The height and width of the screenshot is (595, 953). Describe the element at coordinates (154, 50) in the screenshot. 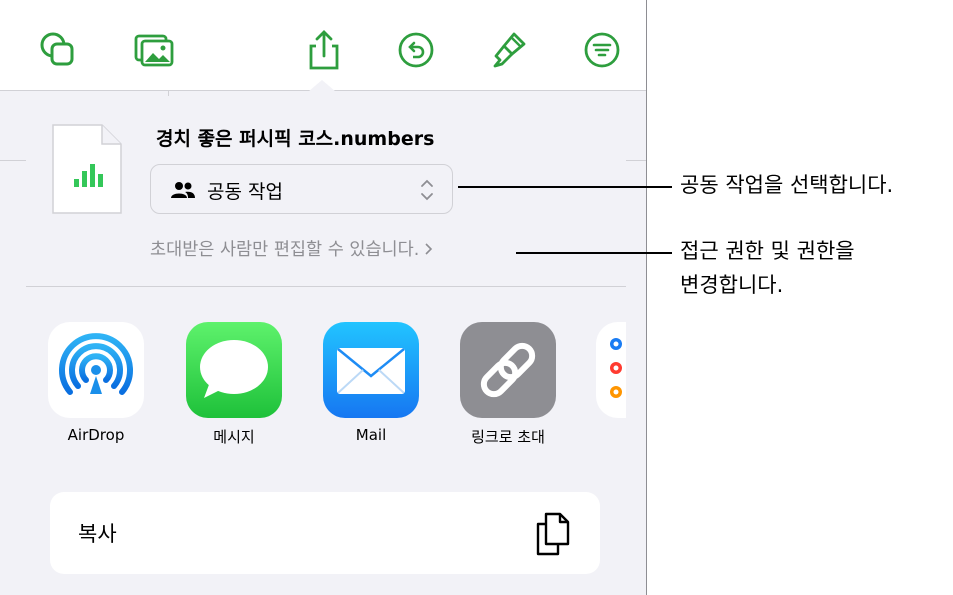

I see `media-icon` at that location.